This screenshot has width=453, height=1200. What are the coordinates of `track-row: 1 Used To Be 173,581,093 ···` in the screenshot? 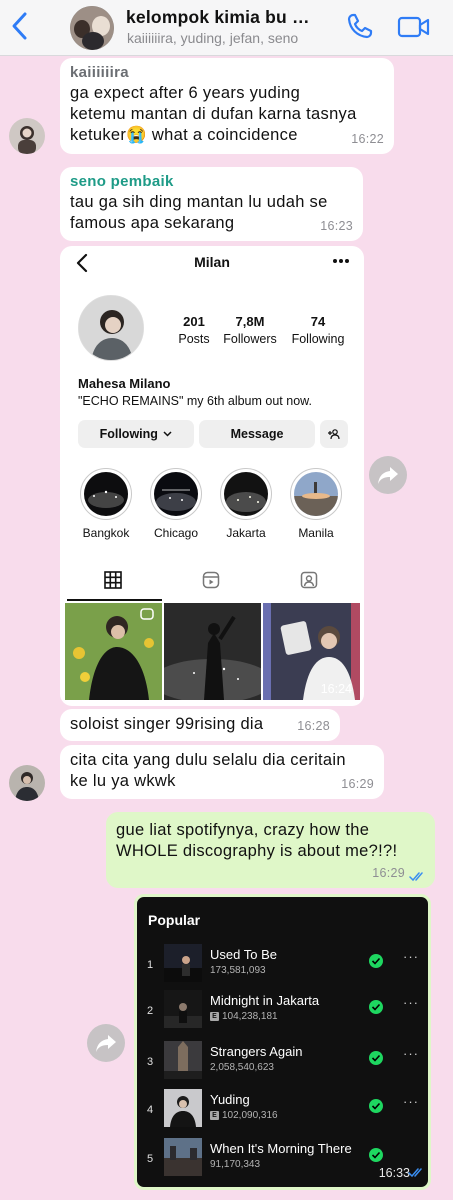 It's located at (282, 966).